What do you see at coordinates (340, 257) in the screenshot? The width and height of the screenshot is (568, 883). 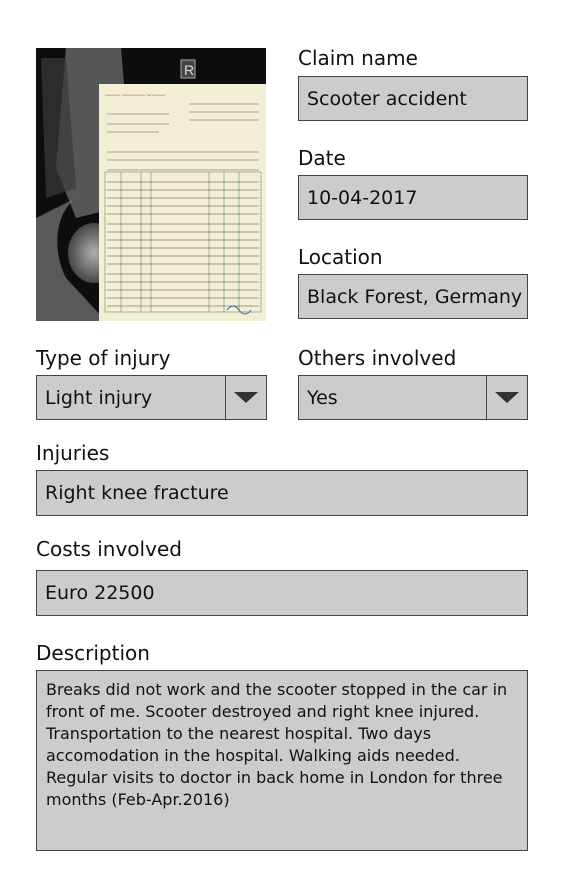 I see `location-label: Location` at bounding box center [340, 257].